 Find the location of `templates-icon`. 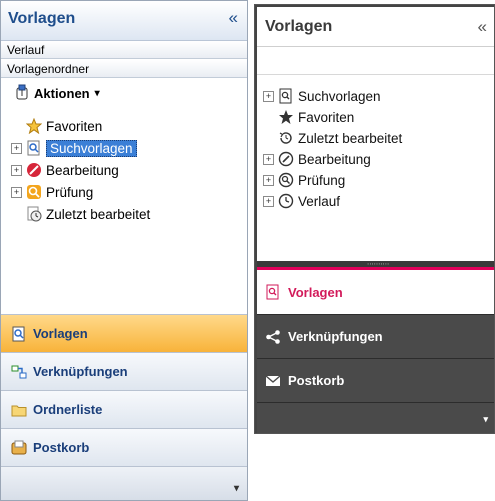

templates-icon is located at coordinates (19, 334).